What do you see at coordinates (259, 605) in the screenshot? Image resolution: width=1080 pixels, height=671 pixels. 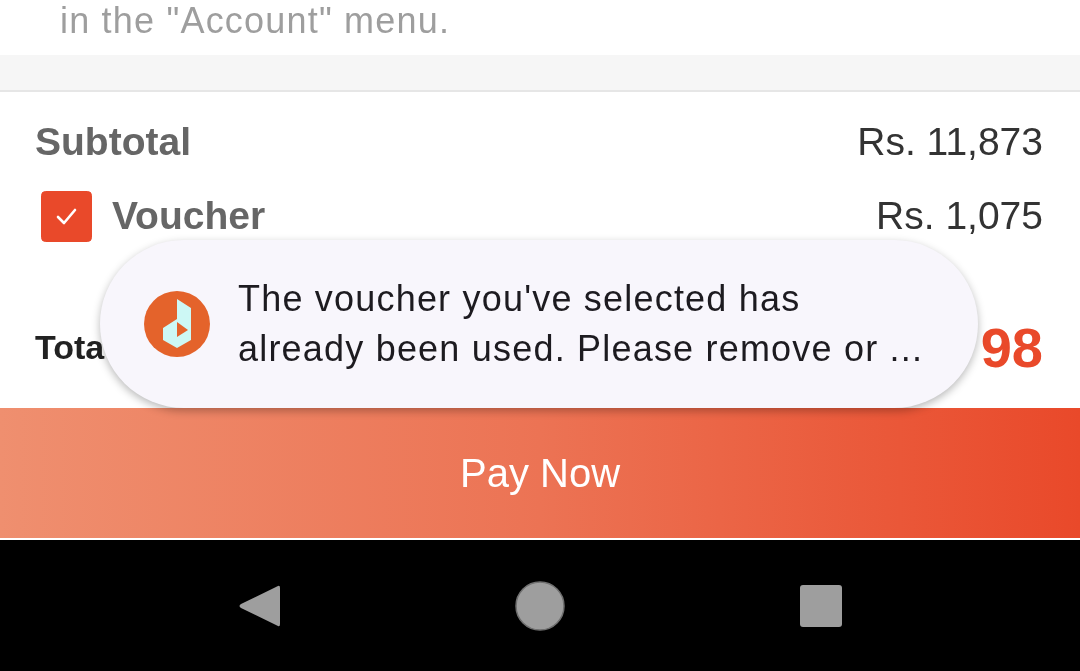 I see `back-icon` at bounding box center [259, 605].